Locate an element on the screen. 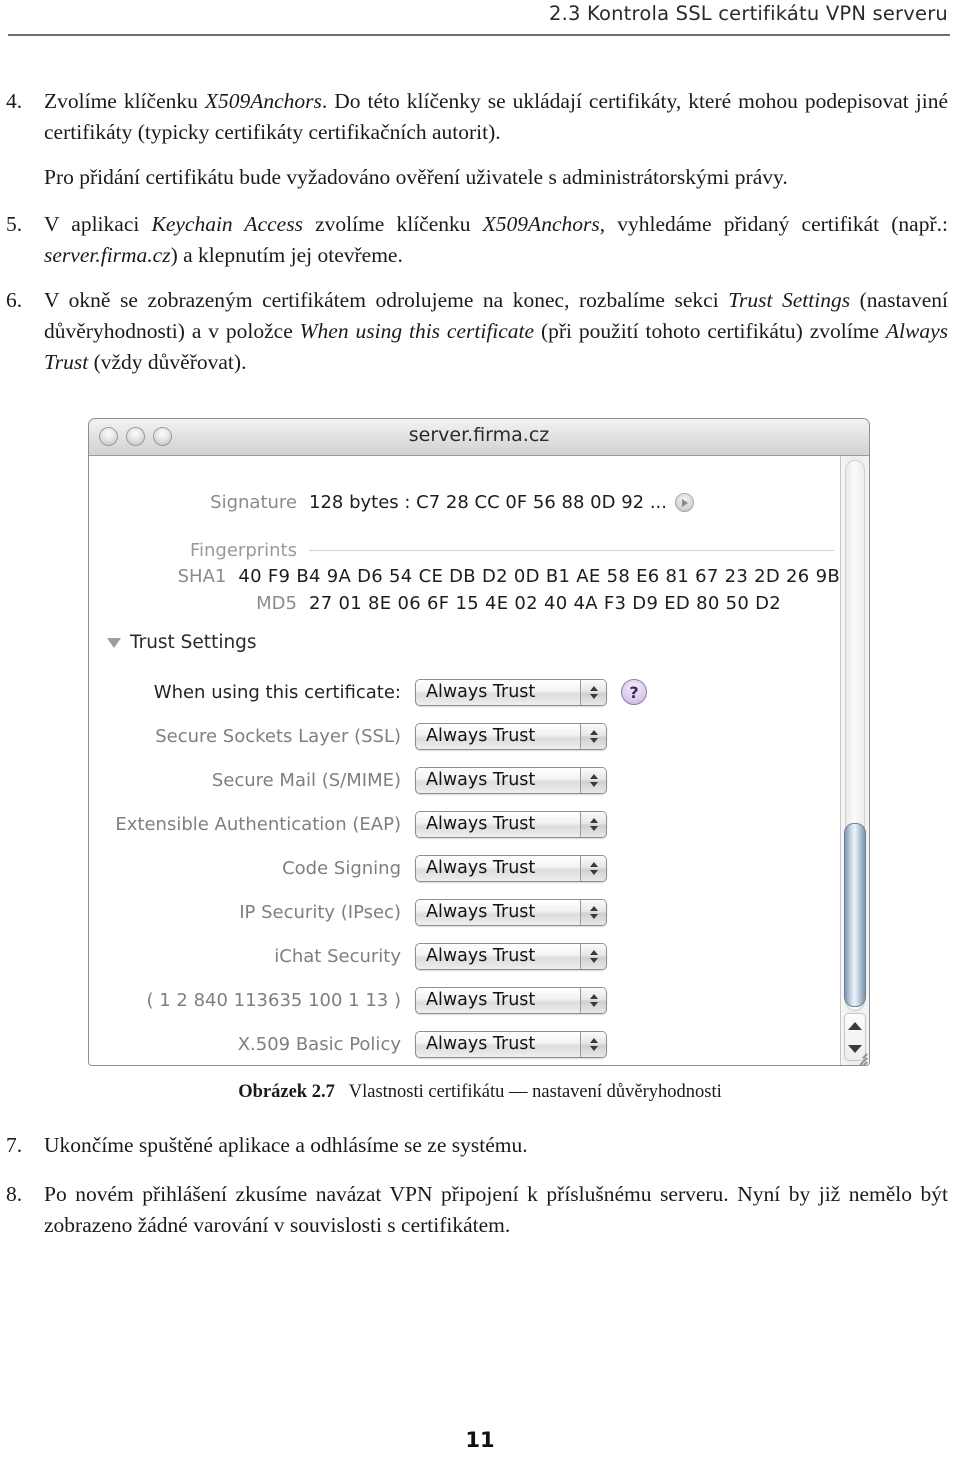 Image resolution: width=960 pixels, height=1476 pixels. fingerprints-label: Fingerprints is located at coordinates (243, 550).